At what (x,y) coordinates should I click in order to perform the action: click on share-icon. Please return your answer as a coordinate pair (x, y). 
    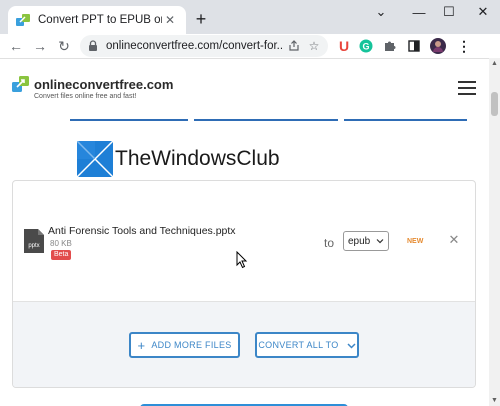
    Looking at the image, I should click on (294, 46).